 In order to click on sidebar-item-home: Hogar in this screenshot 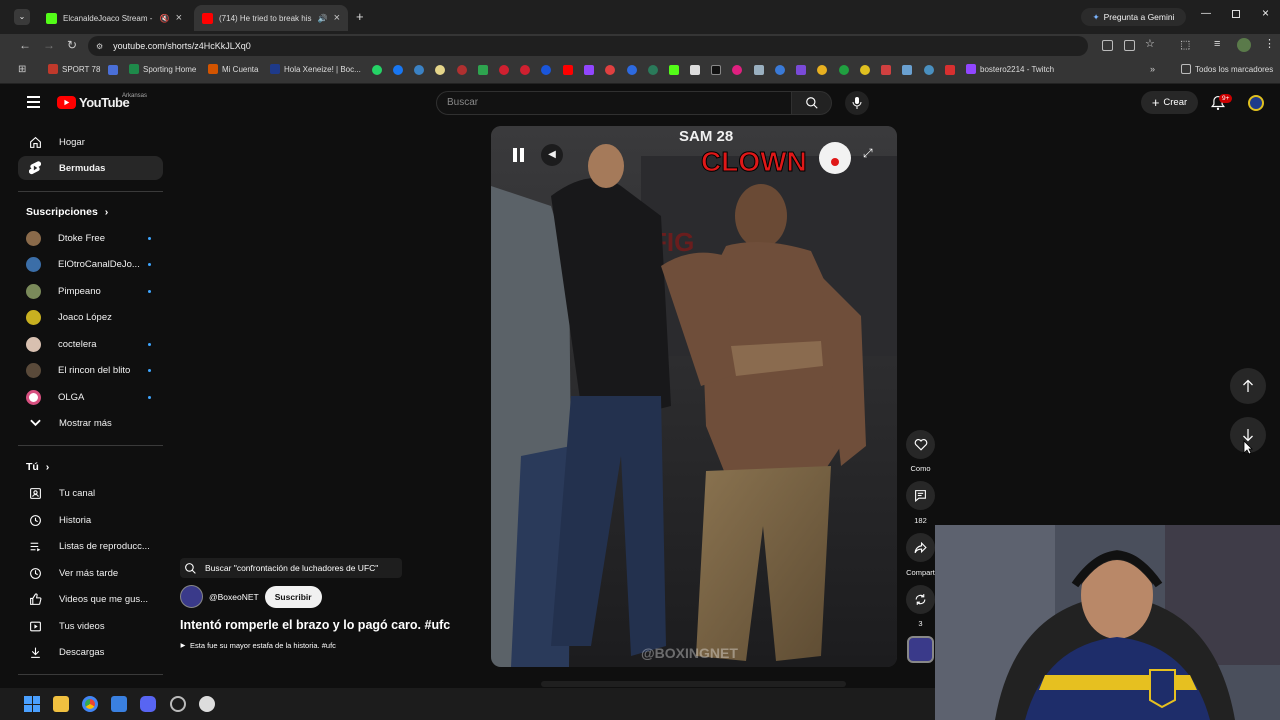, I will do `click(90, 142)`.